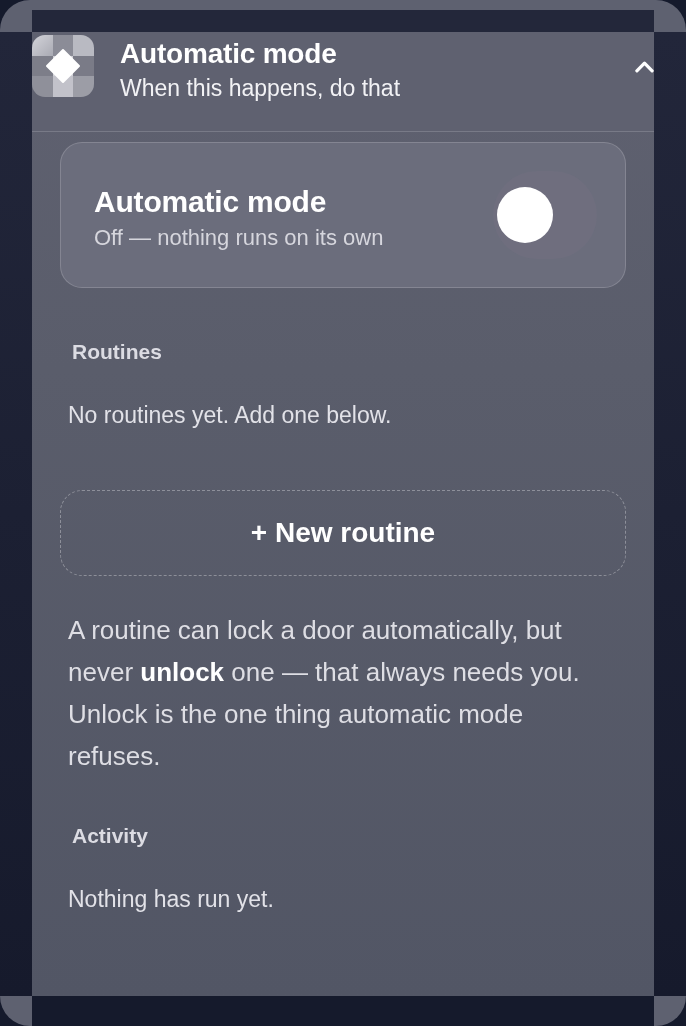  I want to click on new-routine-button: + New routine, so click(343, 533).